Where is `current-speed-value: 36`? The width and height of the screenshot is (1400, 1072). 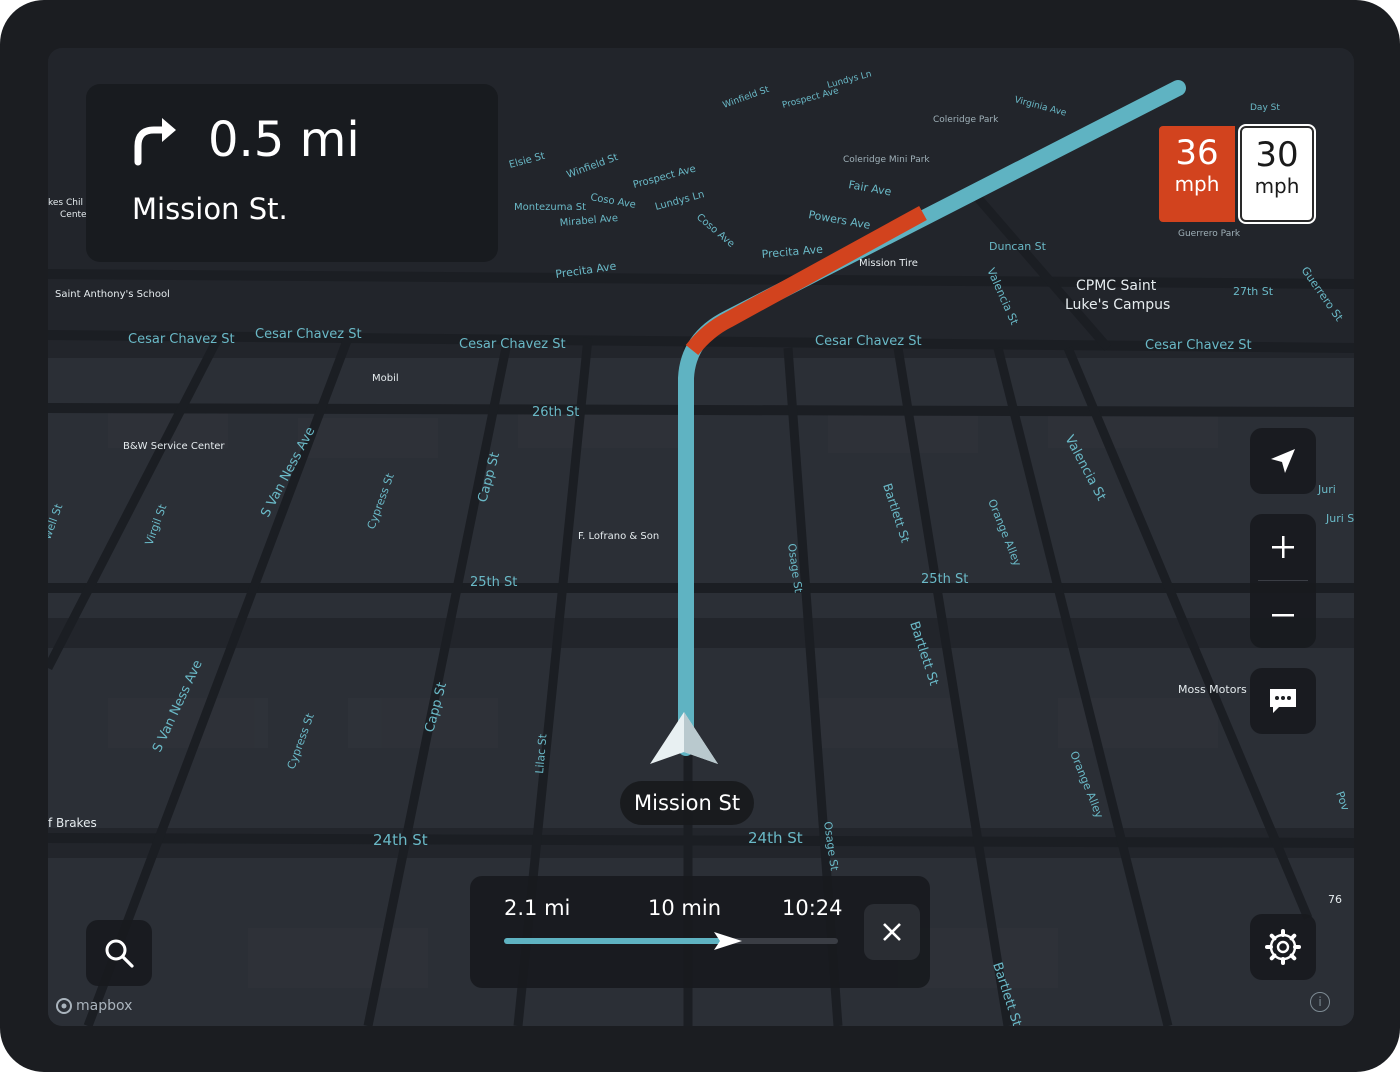 current-speed-value: 36 is located at coordinates (1197, 153).